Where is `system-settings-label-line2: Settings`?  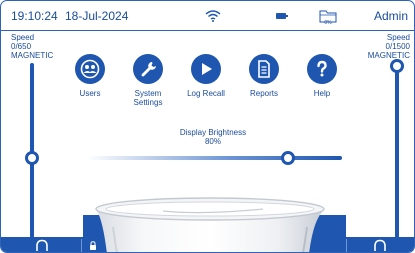
system-settings-label-line2: Settings is located at coordinates (148, 102).